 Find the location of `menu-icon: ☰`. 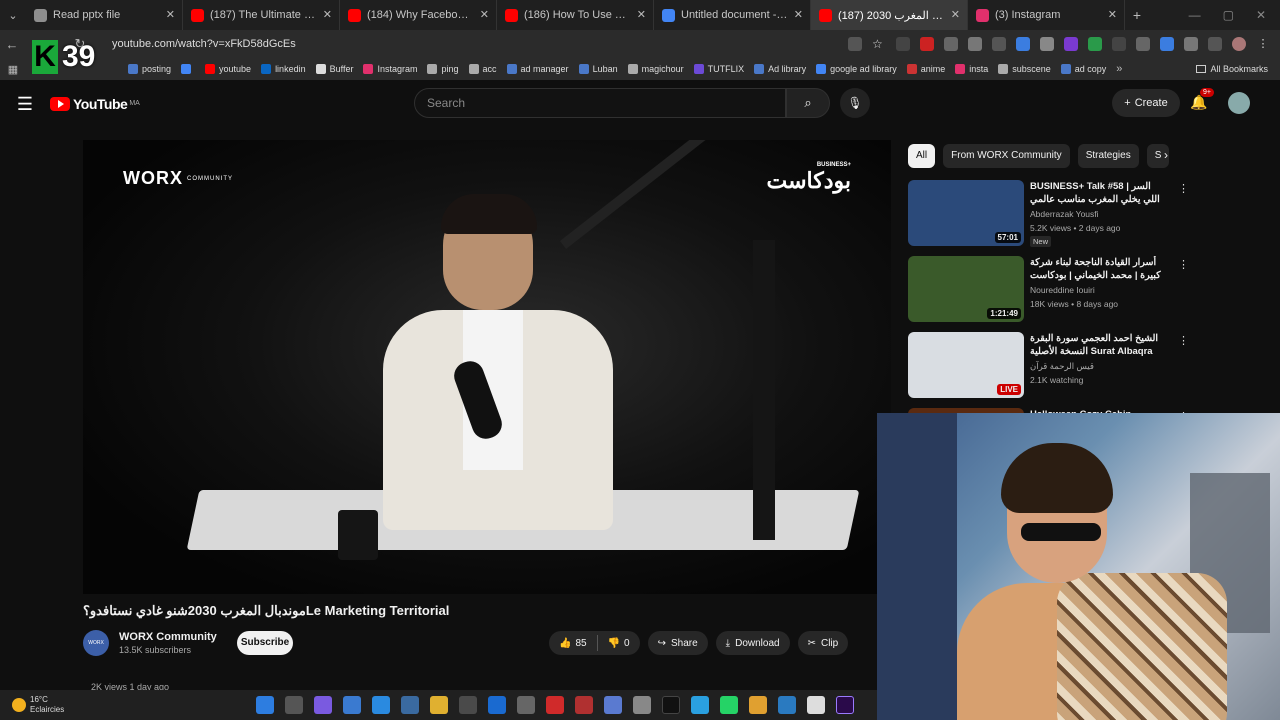

menu-icon: ☰ is located at coordinates (25, 104).